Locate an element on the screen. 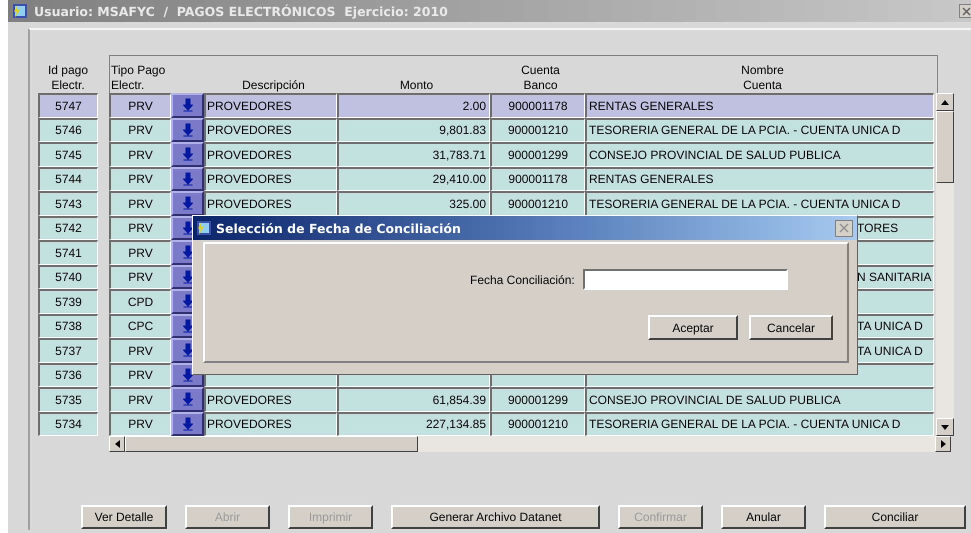 The image size is (971, 533). table-cell: 29,410.00 is located at coordinates (413, 178).